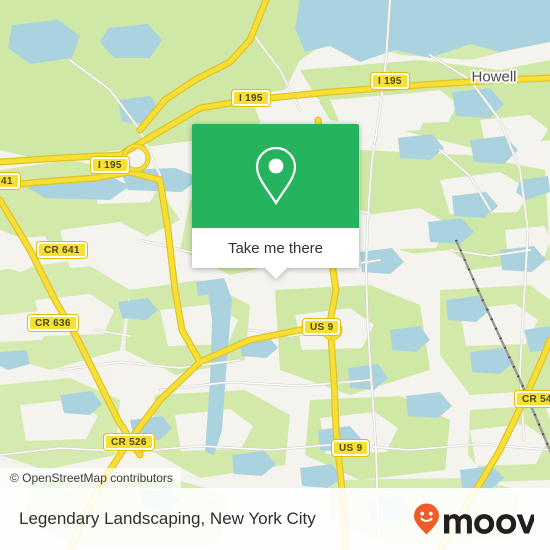  I want to click on location-pin-icon, so click(276, 176).